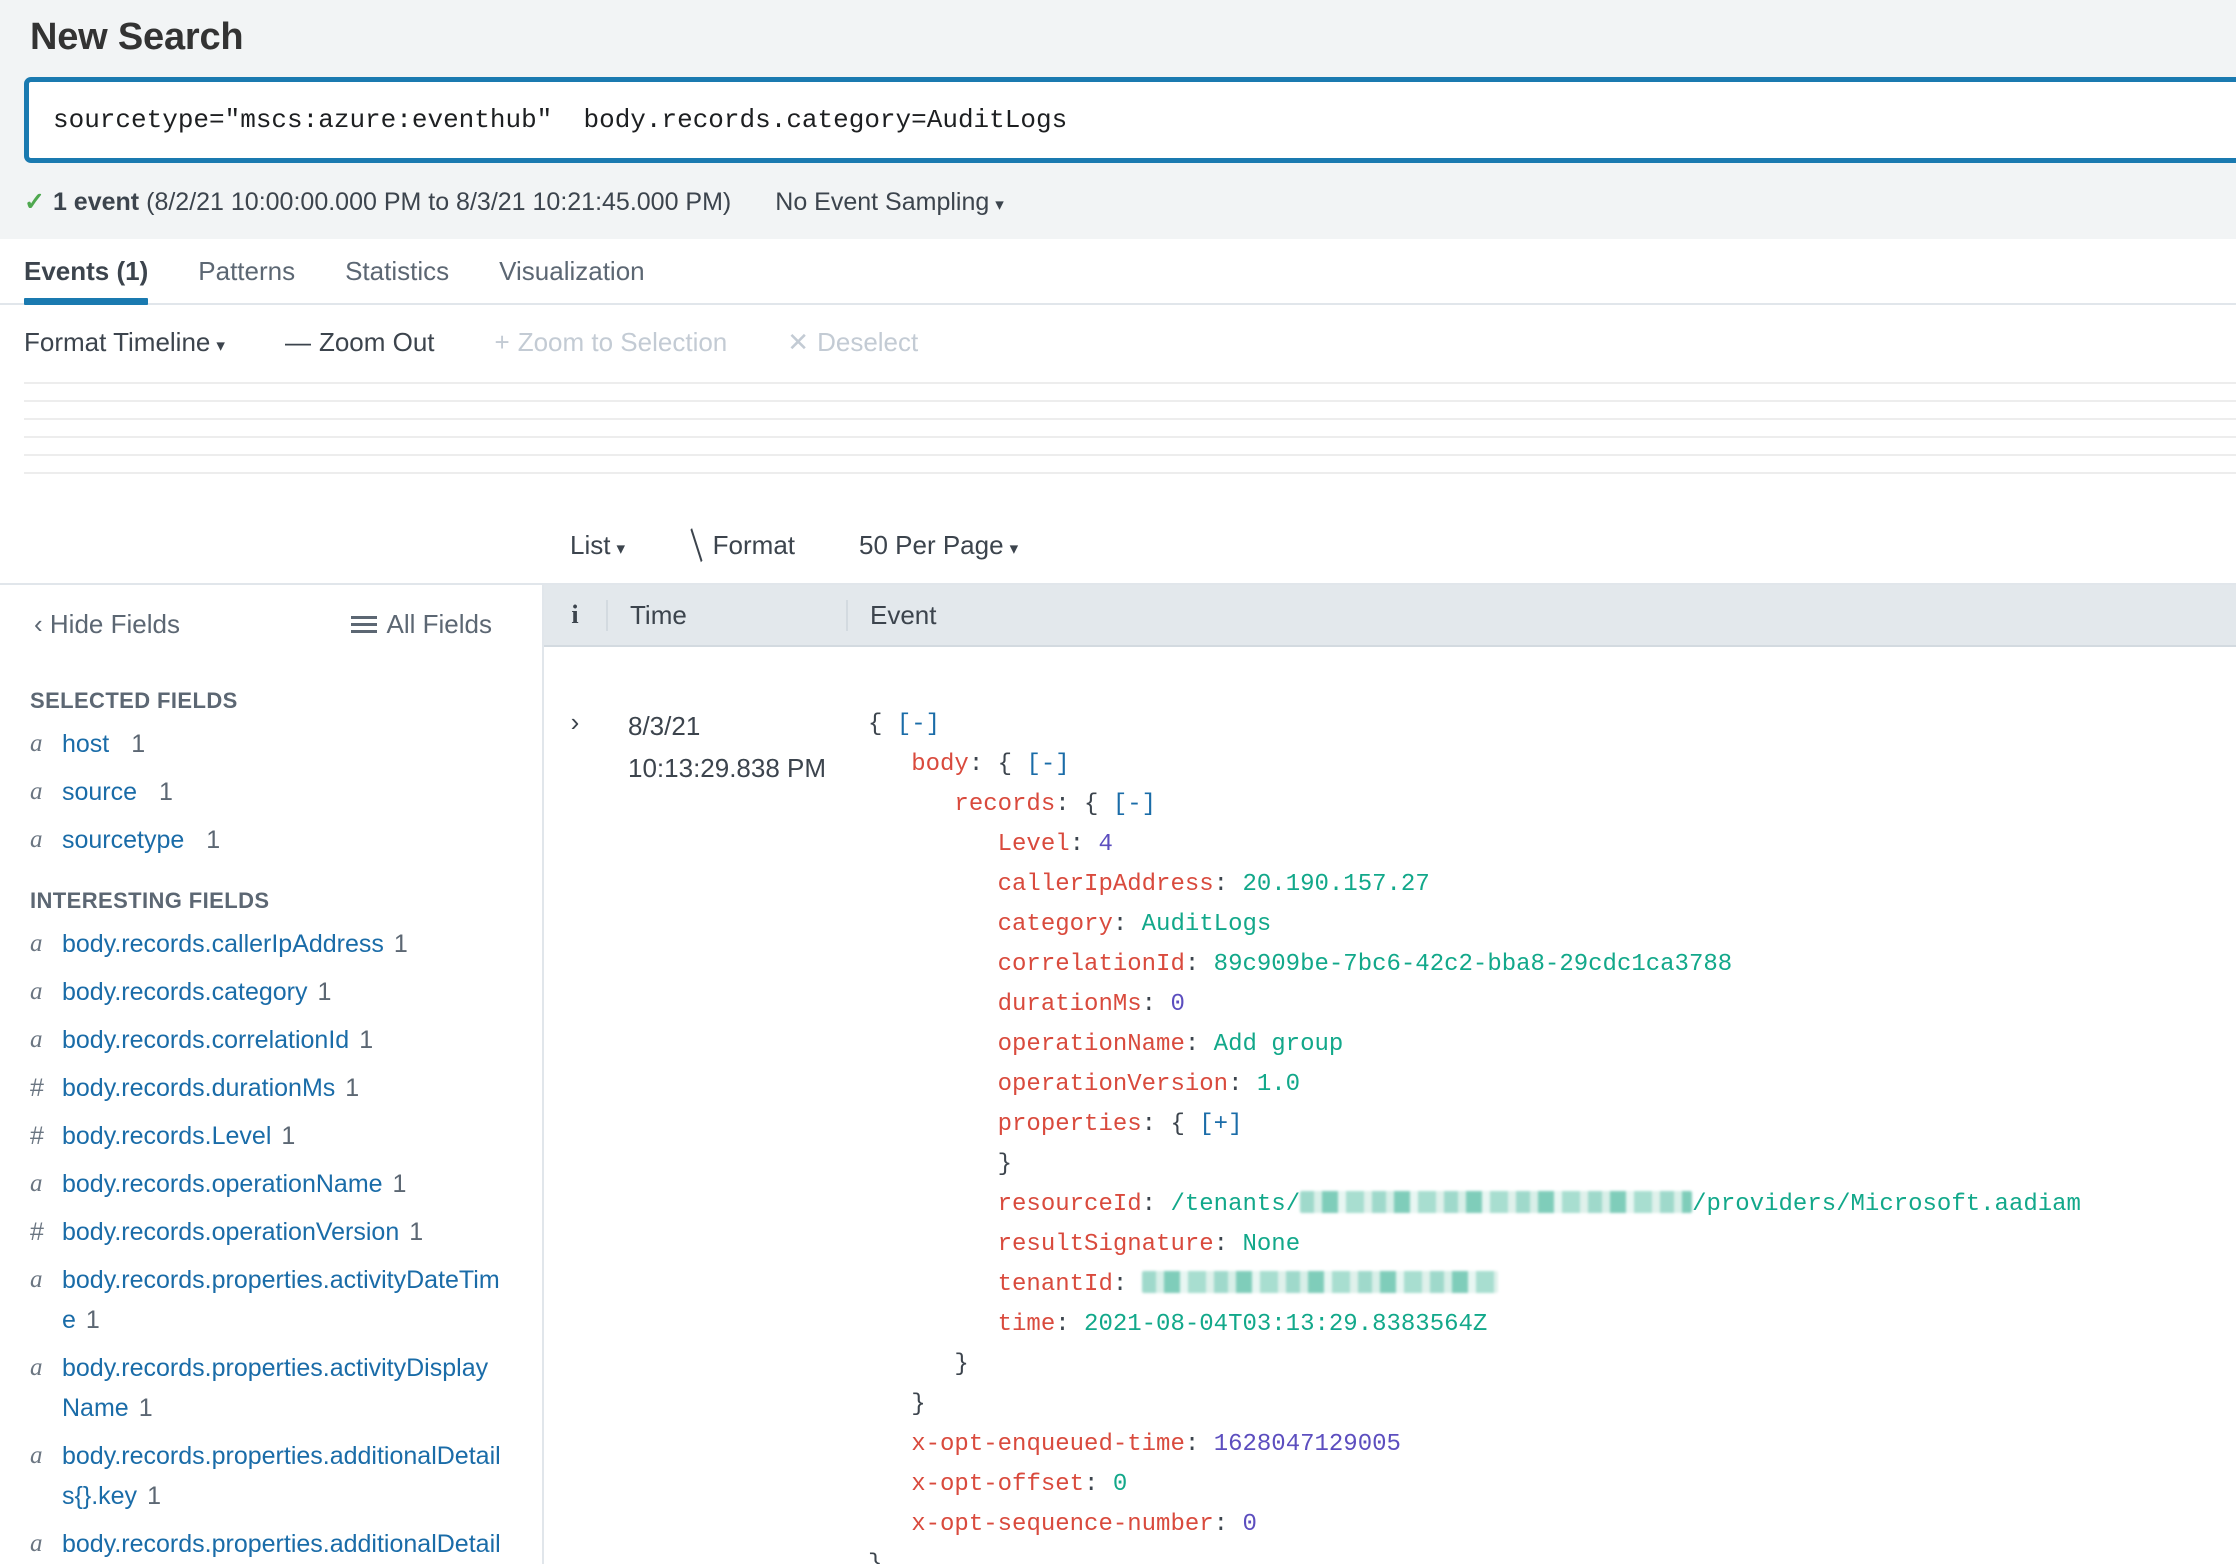  Describe the element at coordinates (1496, 1202) in the screenshot. I see `redacted-value` at that location.